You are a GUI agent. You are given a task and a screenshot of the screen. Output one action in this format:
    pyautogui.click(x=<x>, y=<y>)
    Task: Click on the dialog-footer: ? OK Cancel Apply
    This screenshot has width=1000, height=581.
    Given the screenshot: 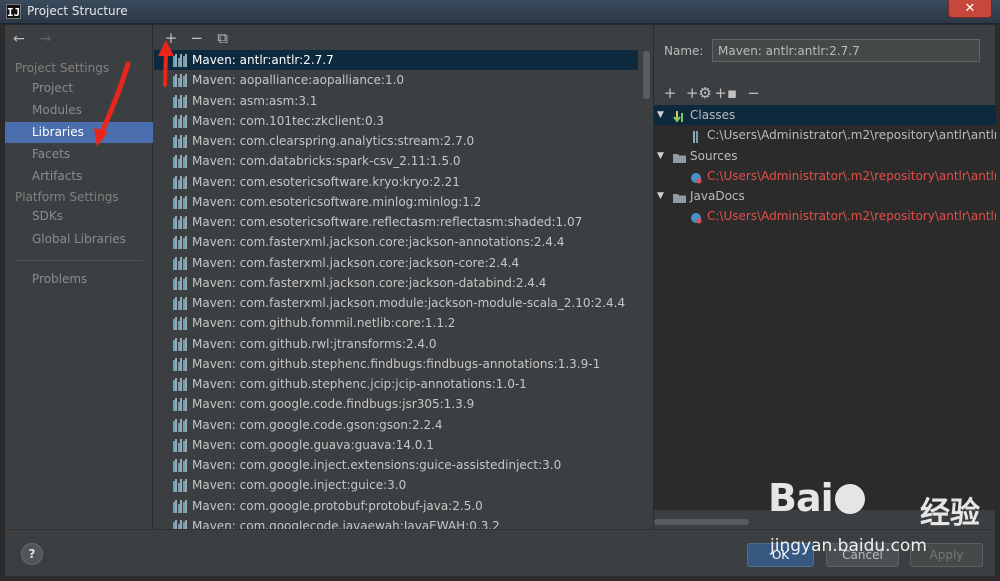 What is the action you would take?
    pyautogui.click(x=500, y=552)
    